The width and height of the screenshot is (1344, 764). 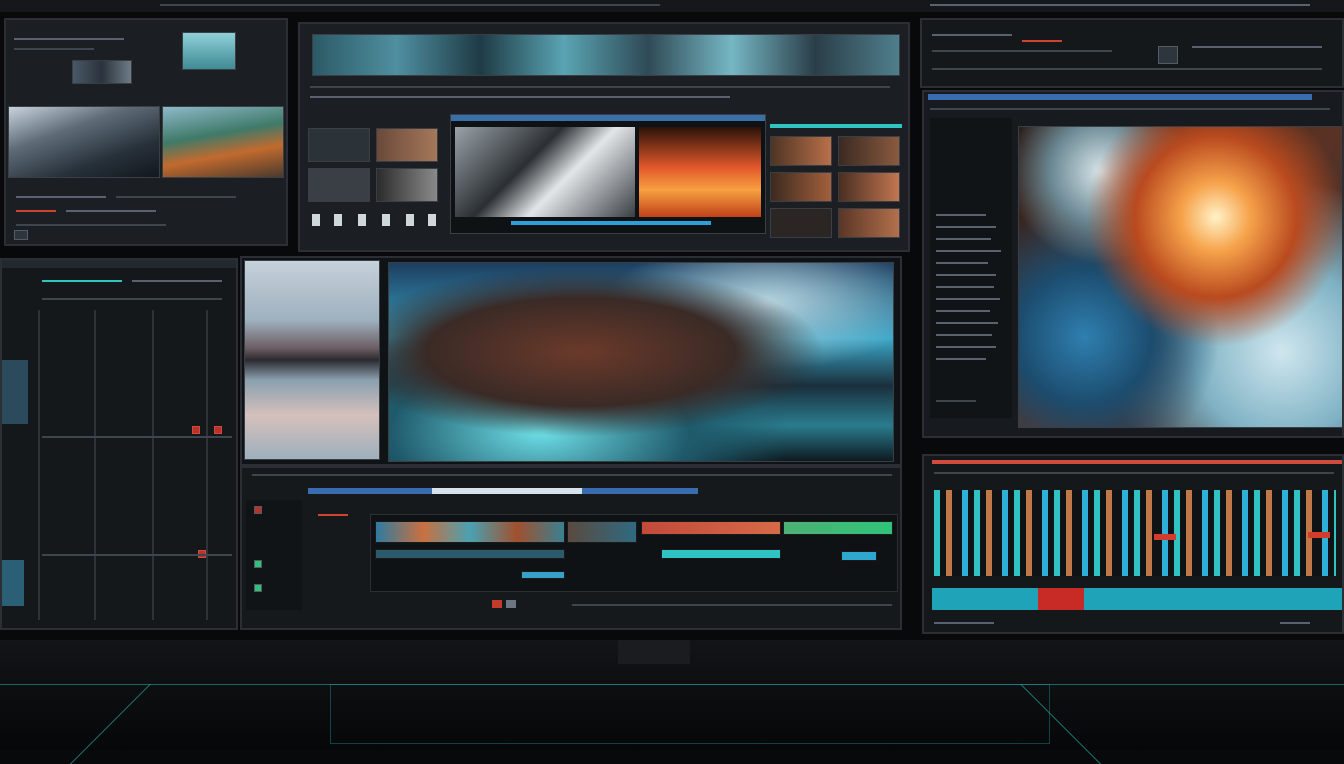 What do you see at coordinates (69, 39) in the screenshot?
I see `bin-row-line` at bounding box center [69, 39].